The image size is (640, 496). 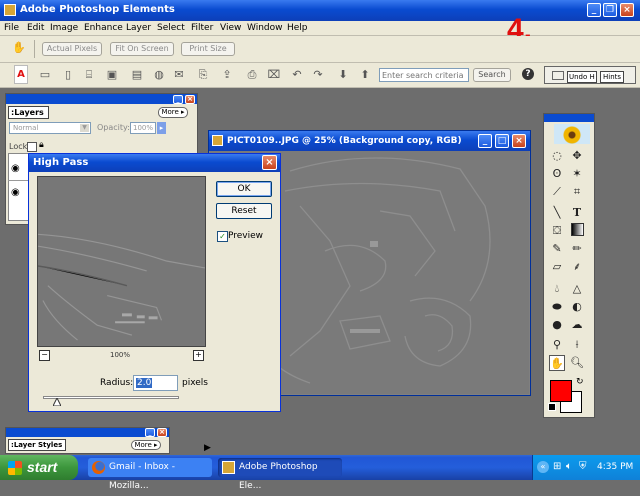 I want to click on security-icon: ⛨, so click(x=583, y=466).